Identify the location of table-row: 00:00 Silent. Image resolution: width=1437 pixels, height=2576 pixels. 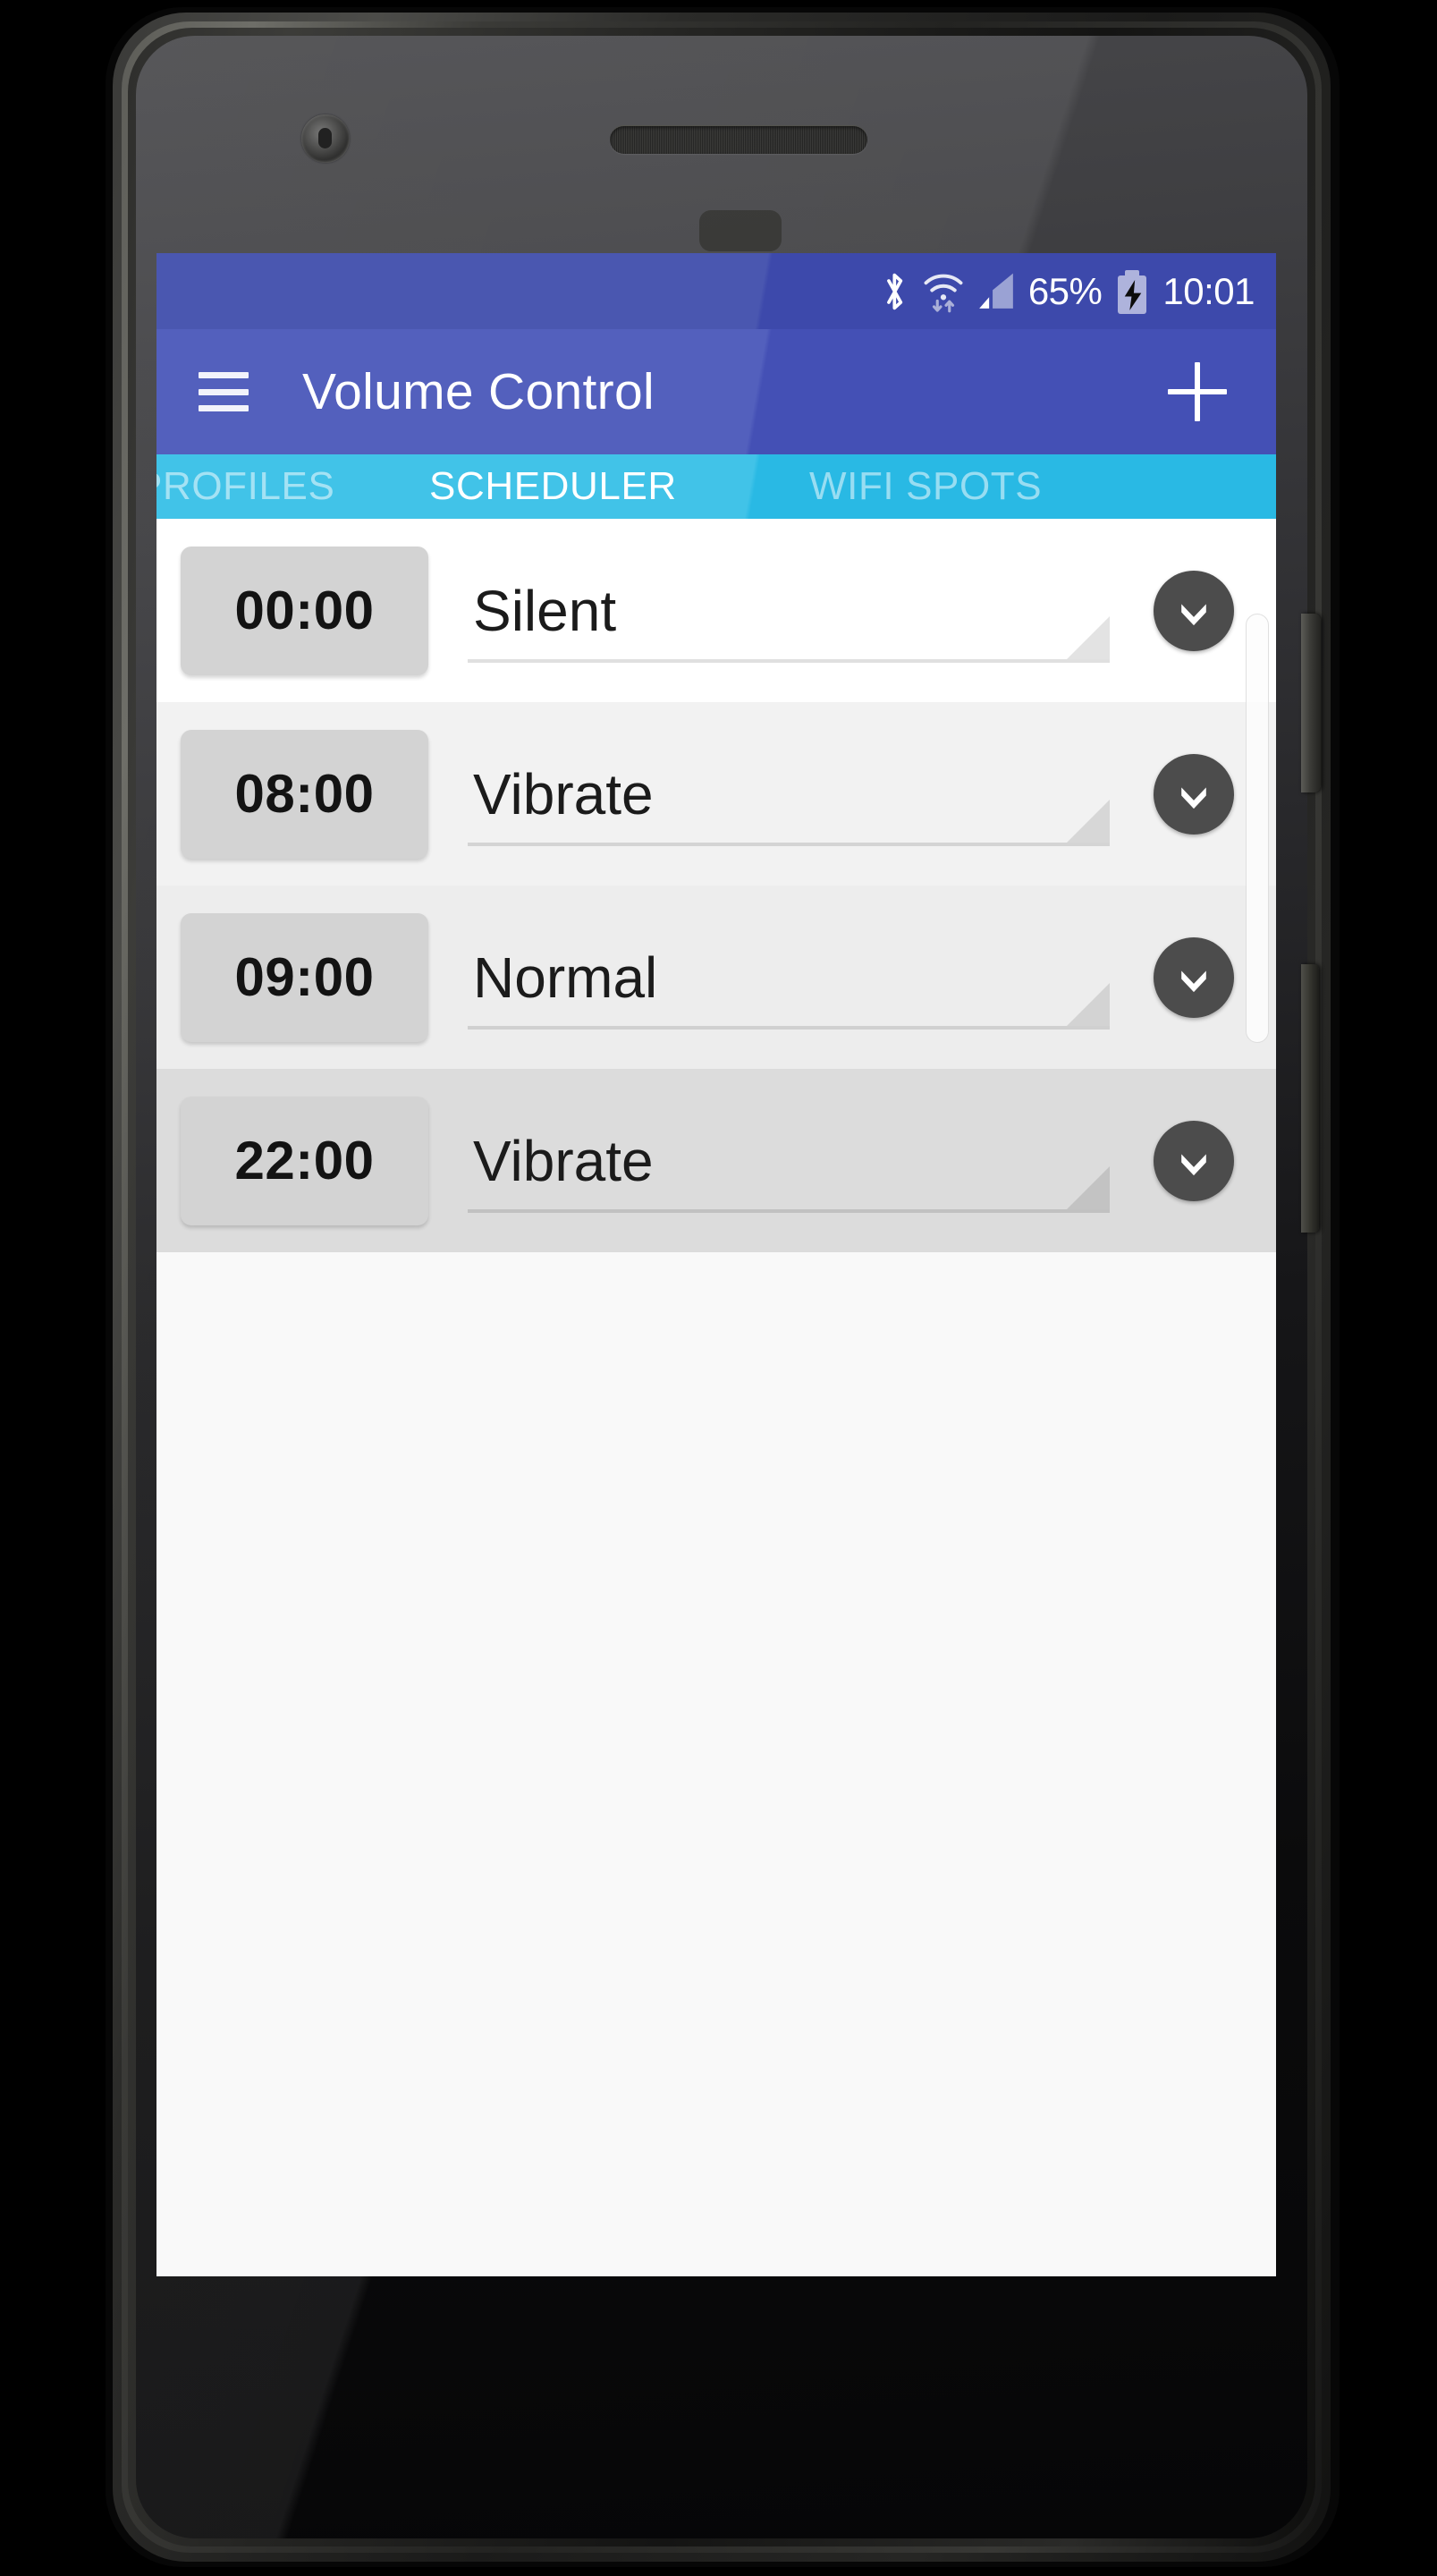
(716, 610).